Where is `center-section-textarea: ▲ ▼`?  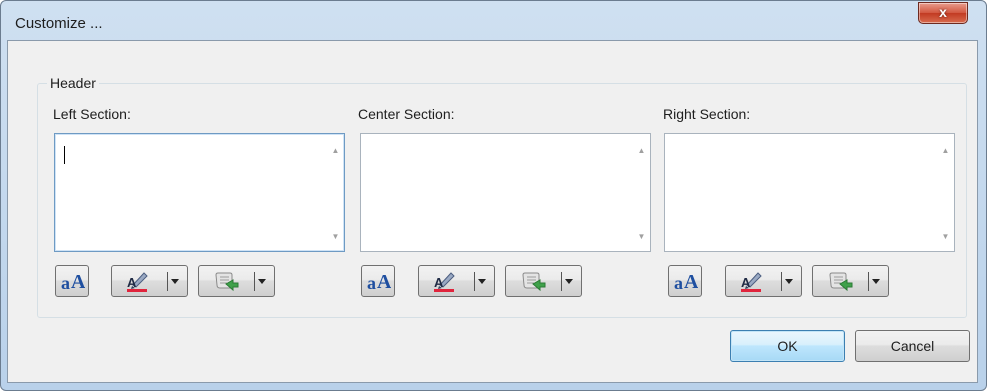 center-section-textarea: ▲ ▼ is located at coordinates (505, 192).